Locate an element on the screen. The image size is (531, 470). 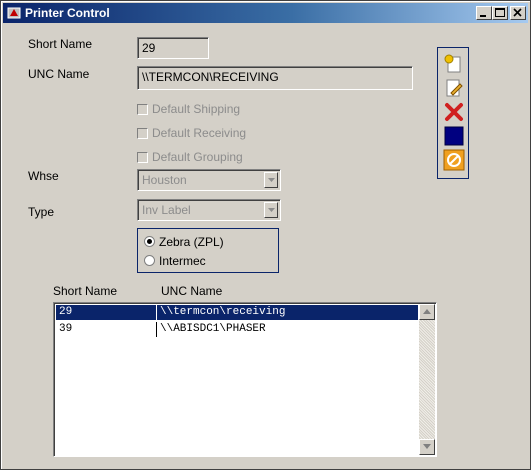
cancel-icon is located at coordinates (454, 160).